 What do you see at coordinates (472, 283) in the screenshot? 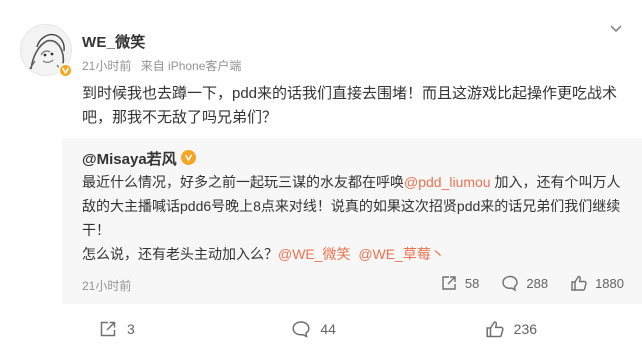
I see `repost-share-count: 58` at bounding box center [472, 283].